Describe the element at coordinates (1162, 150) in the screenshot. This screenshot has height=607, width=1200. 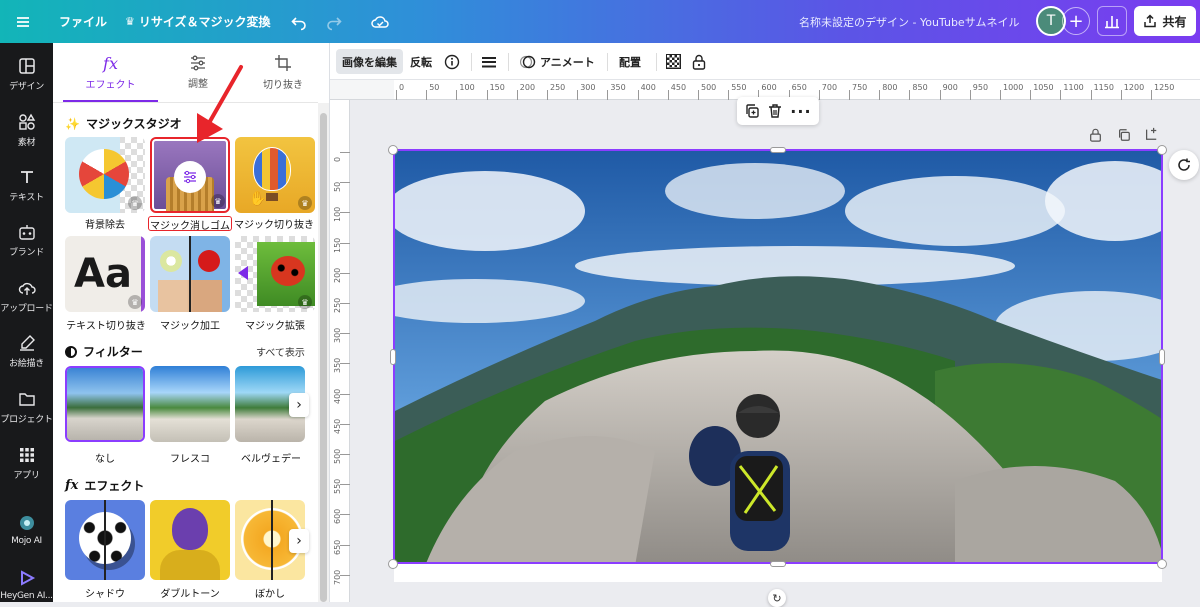
I see `resize-handle-tr` at that location.